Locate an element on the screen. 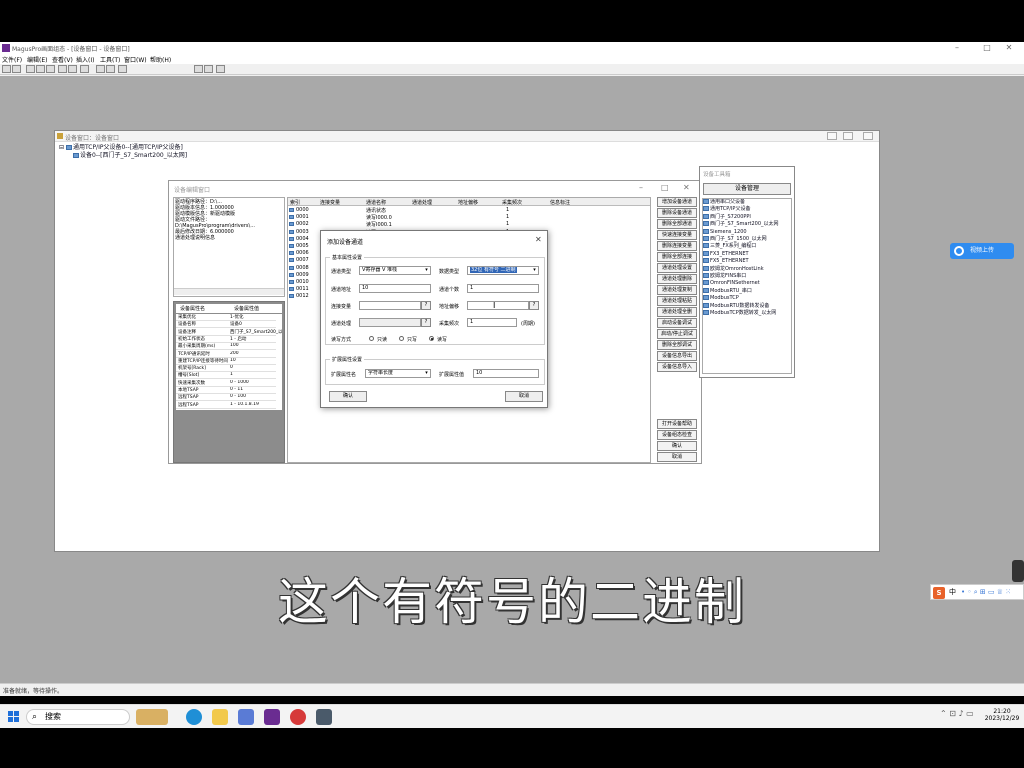 This screenshot has width=1024, height=768. edge-icon is located at coordinates (194, 717).